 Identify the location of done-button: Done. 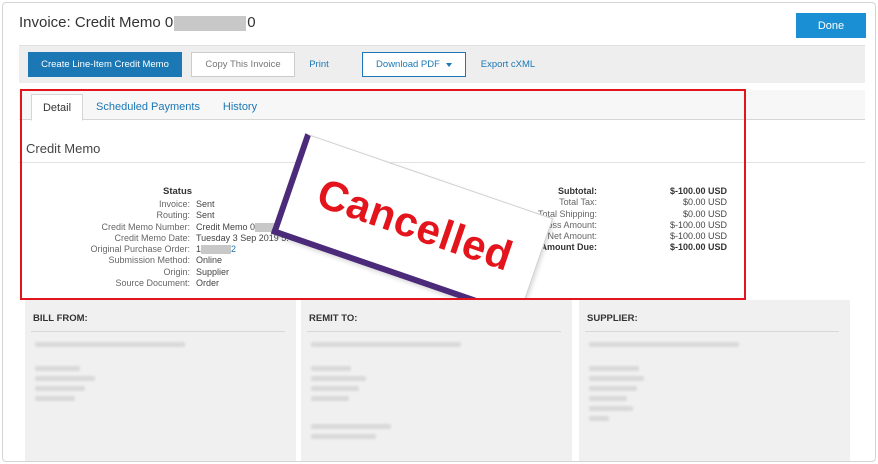
(831, 25).